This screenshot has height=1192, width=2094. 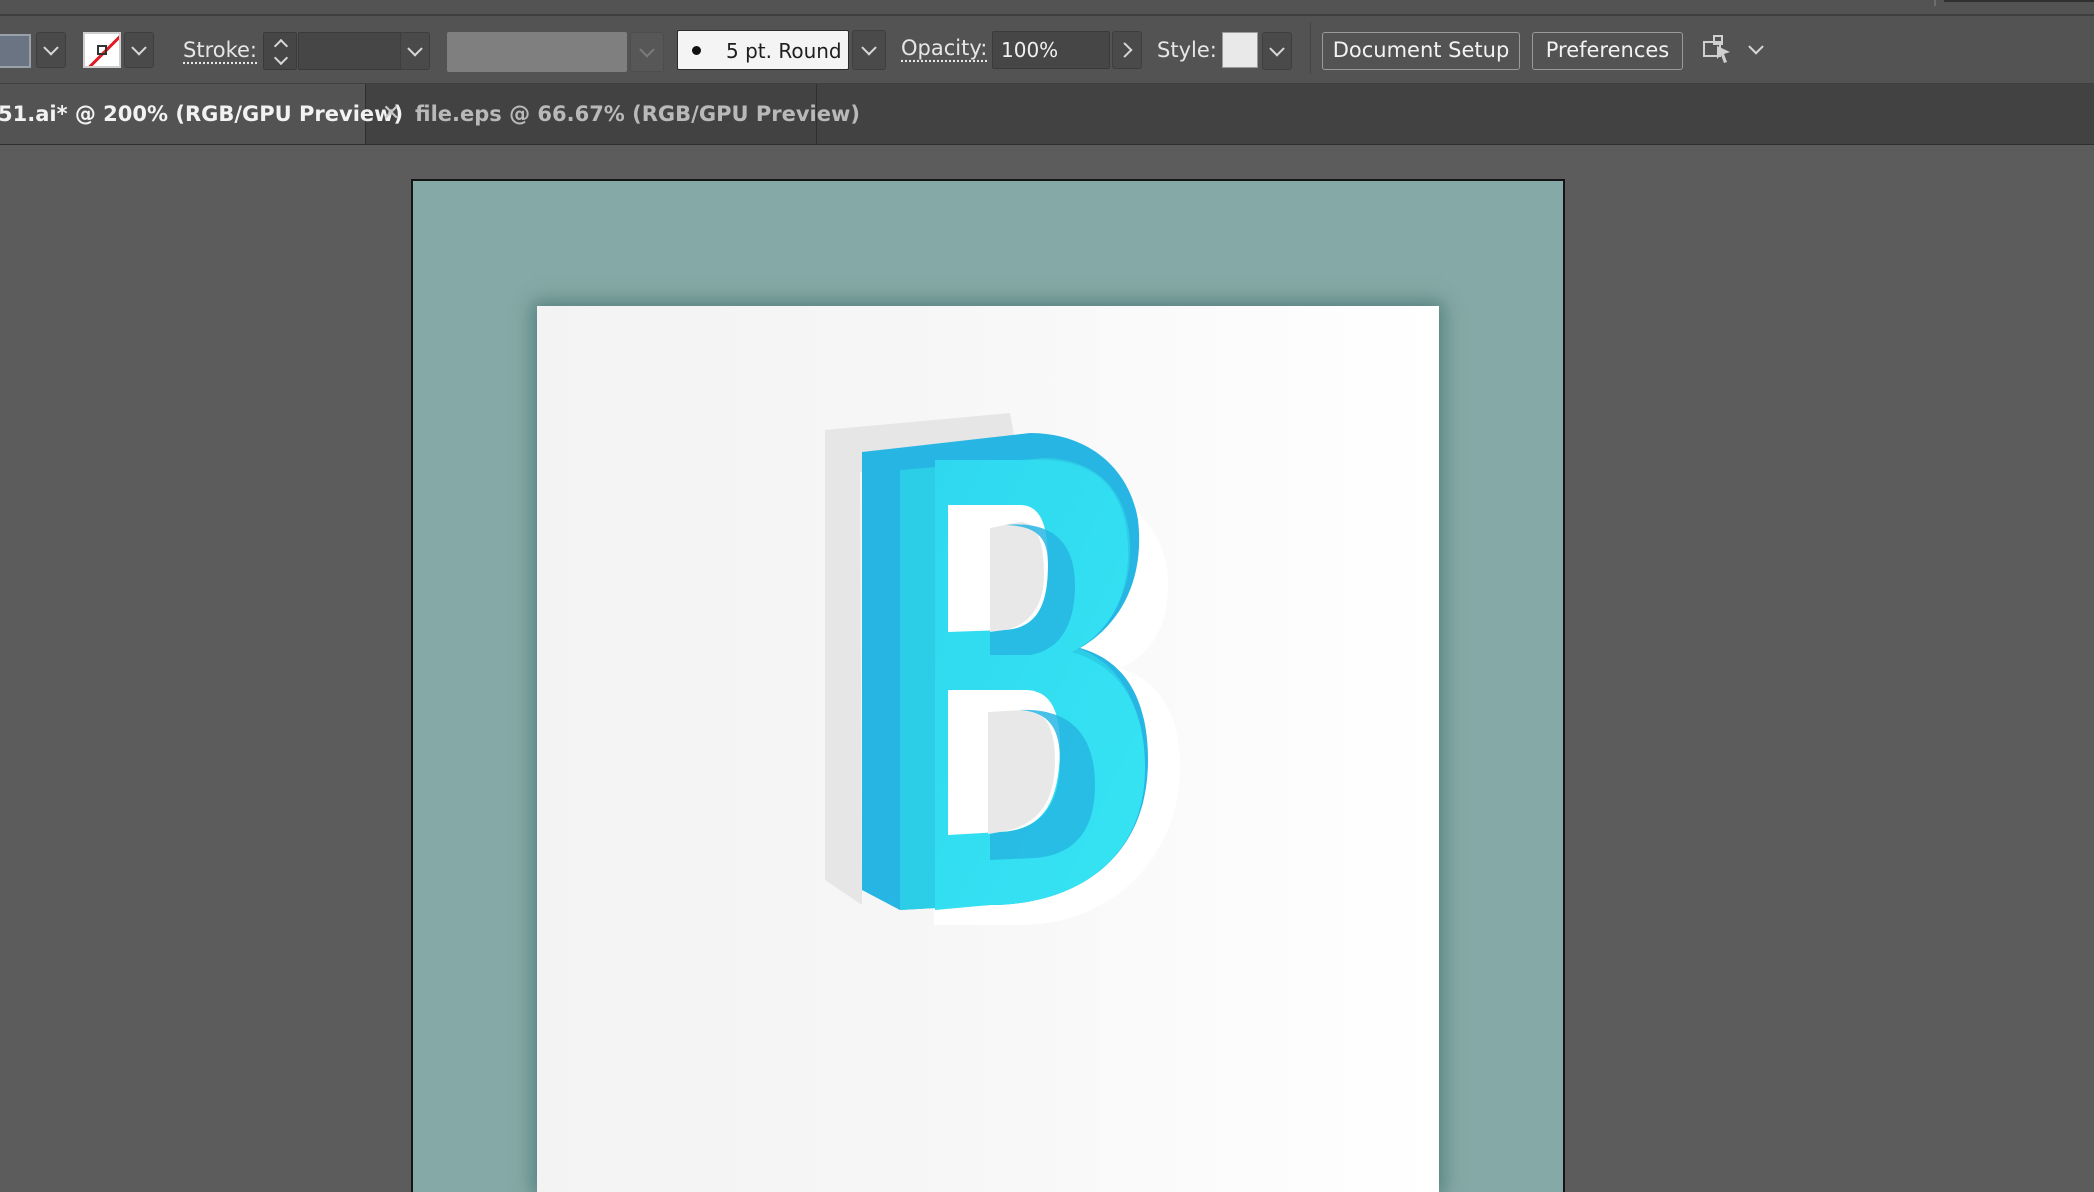 I want to click on fill-color-swatch, so click(x=15, y=51).